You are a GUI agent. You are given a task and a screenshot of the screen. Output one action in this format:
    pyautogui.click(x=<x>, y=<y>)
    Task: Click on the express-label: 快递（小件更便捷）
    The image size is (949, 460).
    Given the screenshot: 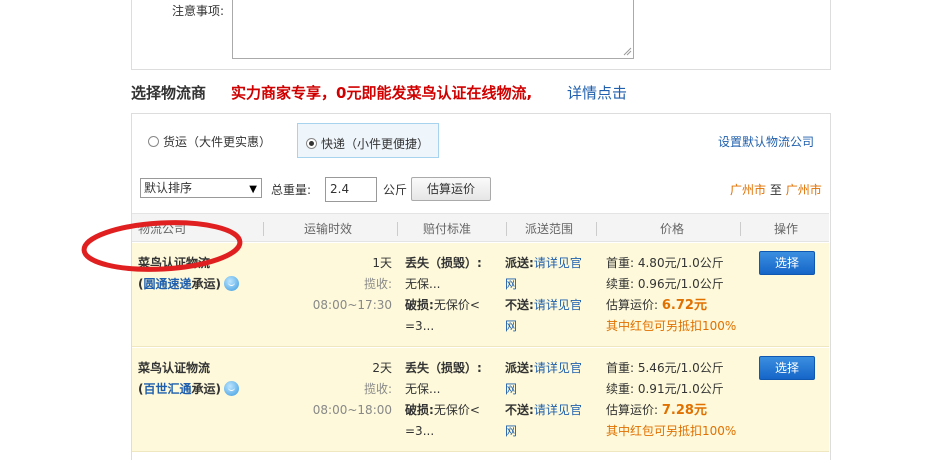 What is the action you would take?
    pyautogui.click(x=375, y=144)
    